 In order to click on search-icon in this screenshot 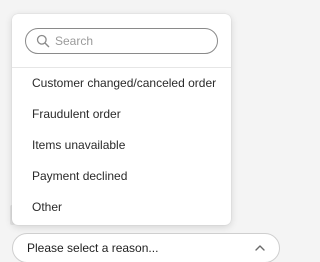, I will do `click(43, 41)`.